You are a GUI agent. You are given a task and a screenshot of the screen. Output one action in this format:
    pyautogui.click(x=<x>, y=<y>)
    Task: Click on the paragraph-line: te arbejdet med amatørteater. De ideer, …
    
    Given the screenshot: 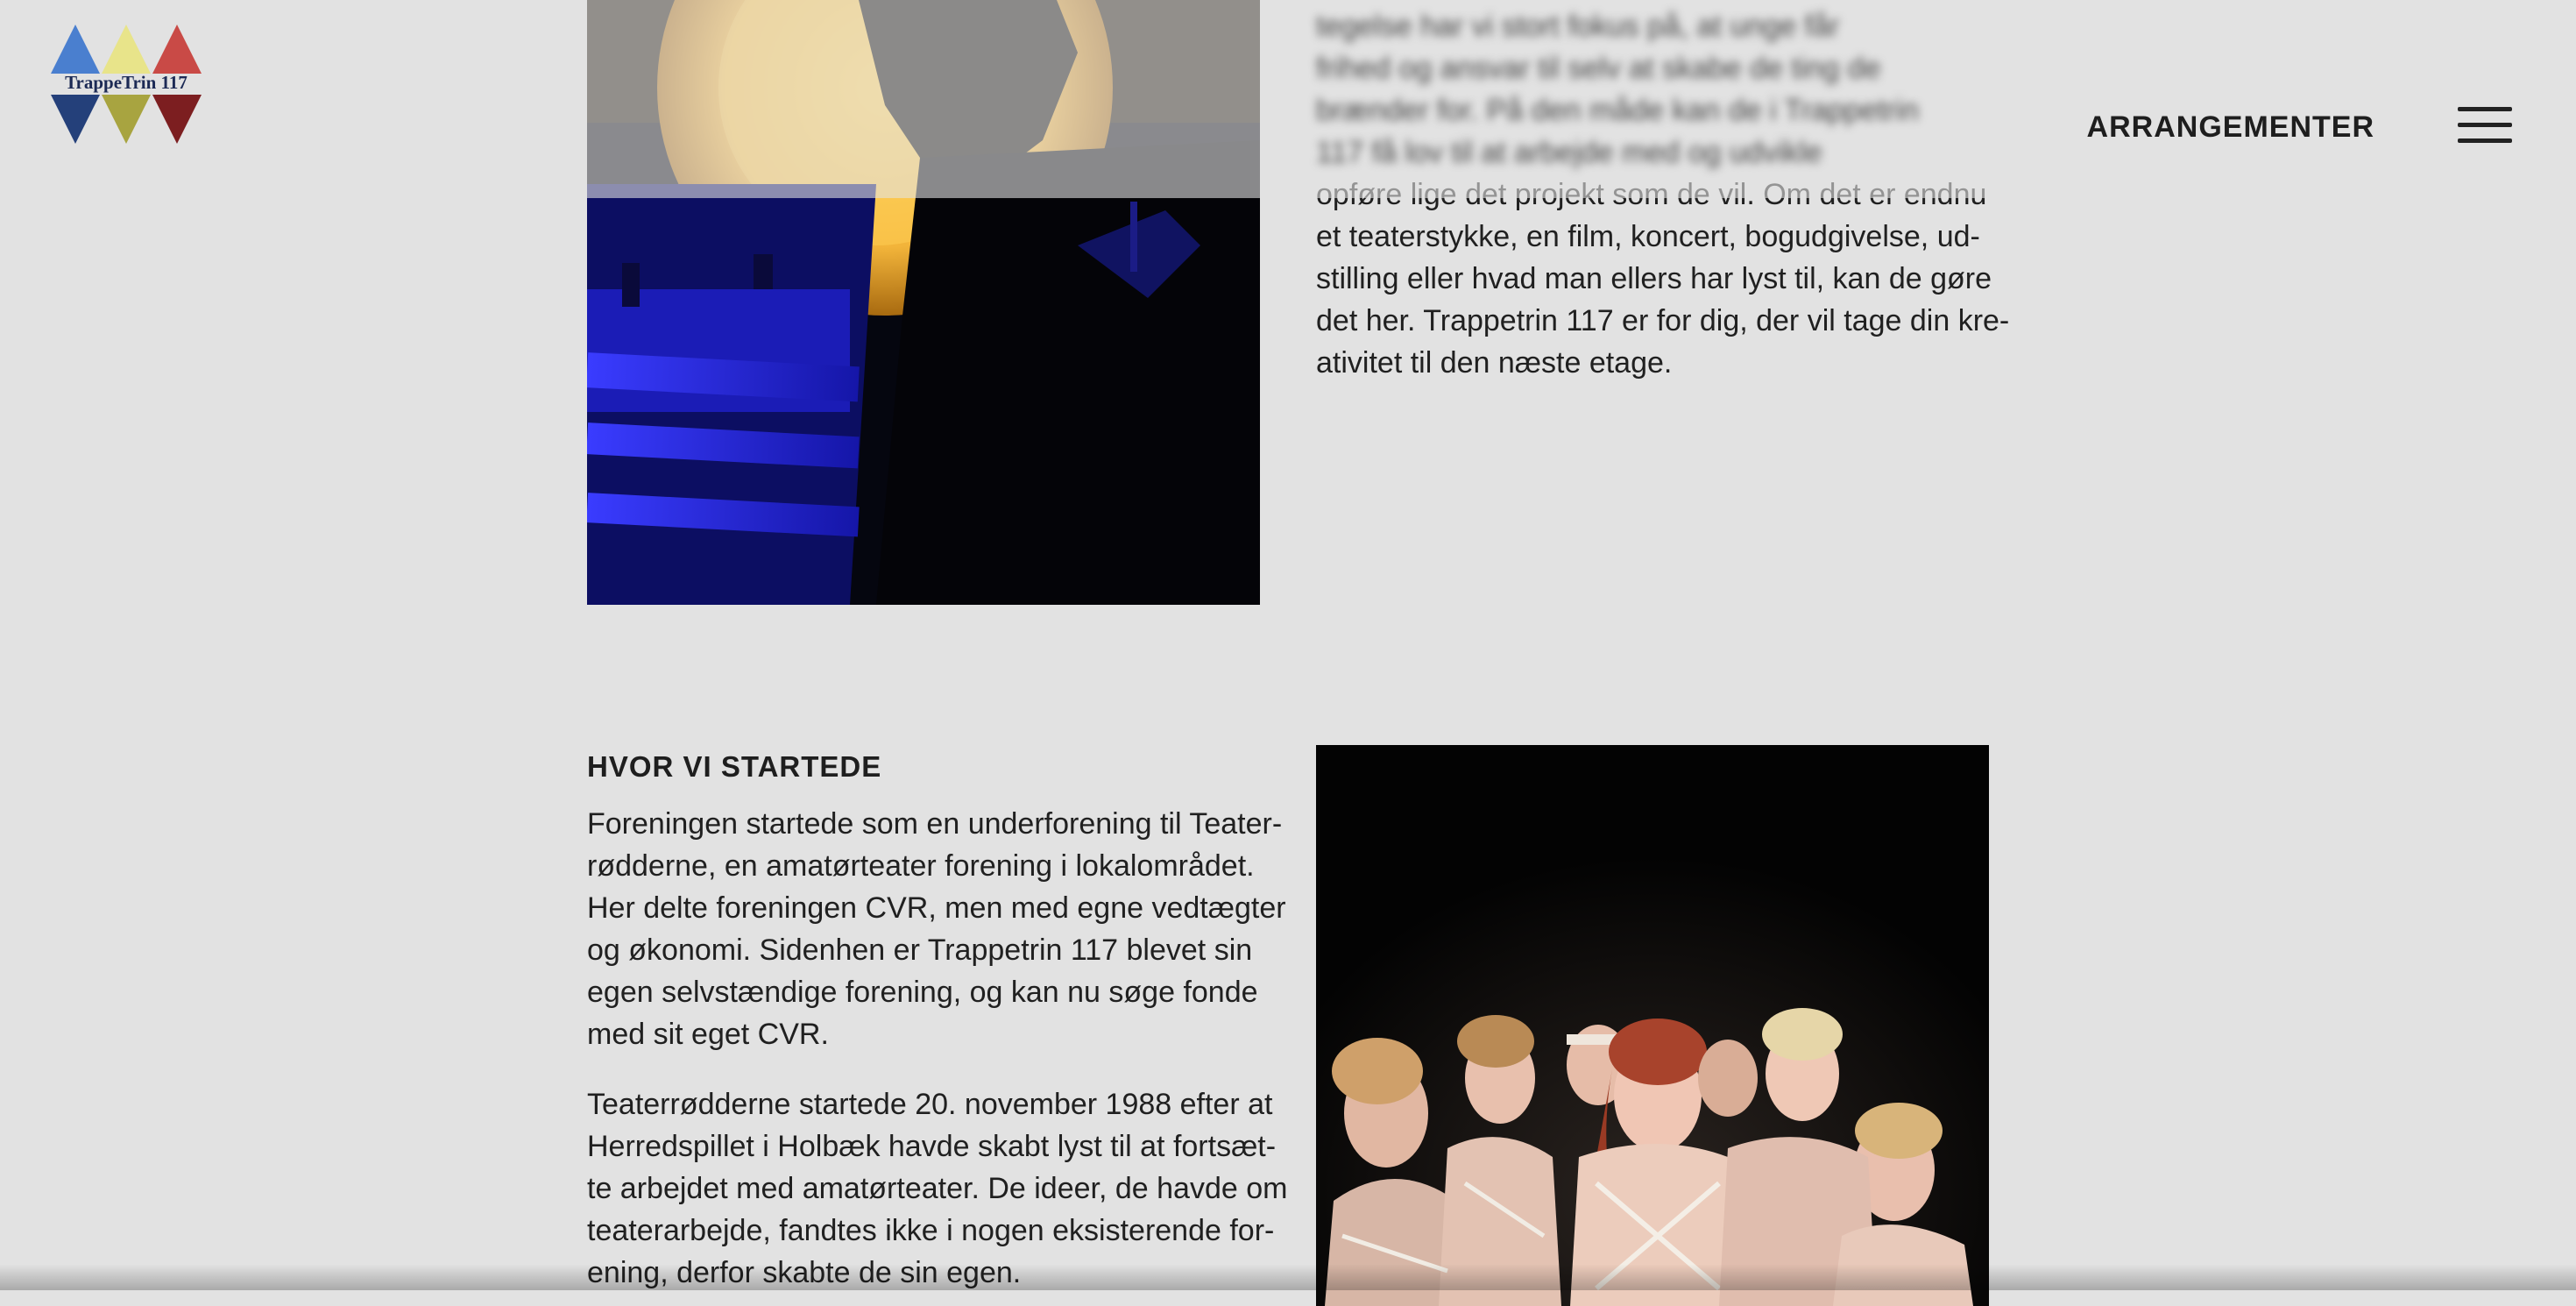 What is the action you would take?
    pyautogui.click(x=937, y=1188)
    